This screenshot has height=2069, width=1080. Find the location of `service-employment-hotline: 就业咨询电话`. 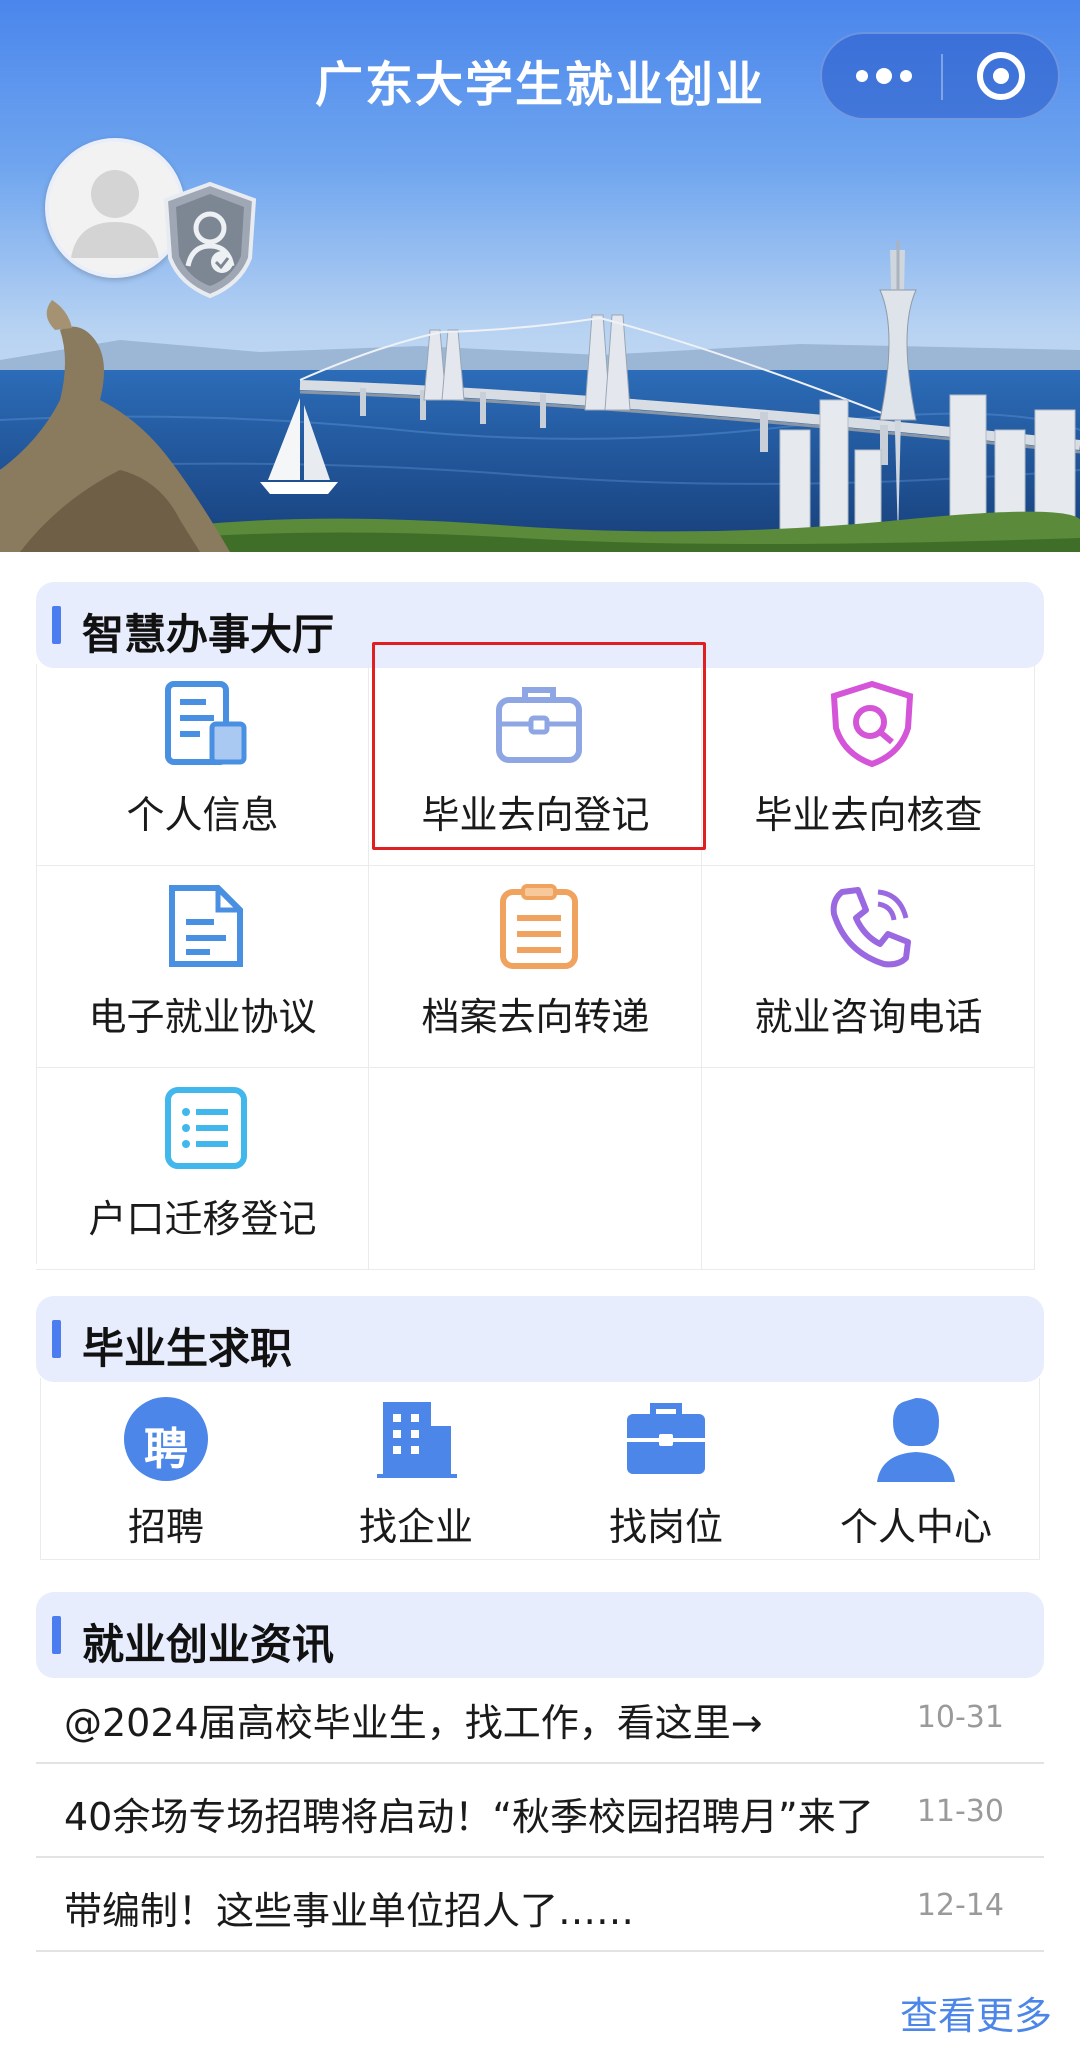

service-employment-hotline: 就业咨询电话 is located at coordinates (868, 967).